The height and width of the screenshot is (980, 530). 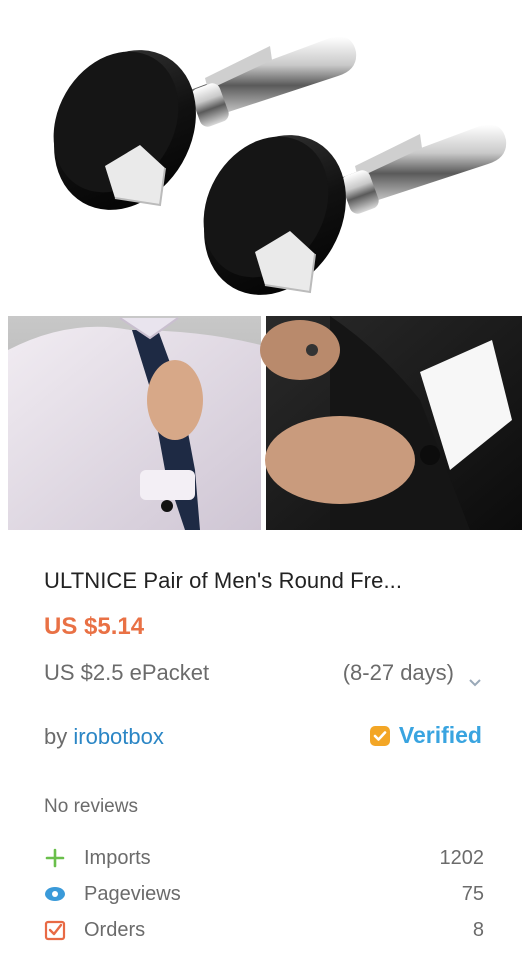 What do you see at coordinates (55, 930) in the screenshot?
I see `order-check-icon` at bounding box center [55, 930].